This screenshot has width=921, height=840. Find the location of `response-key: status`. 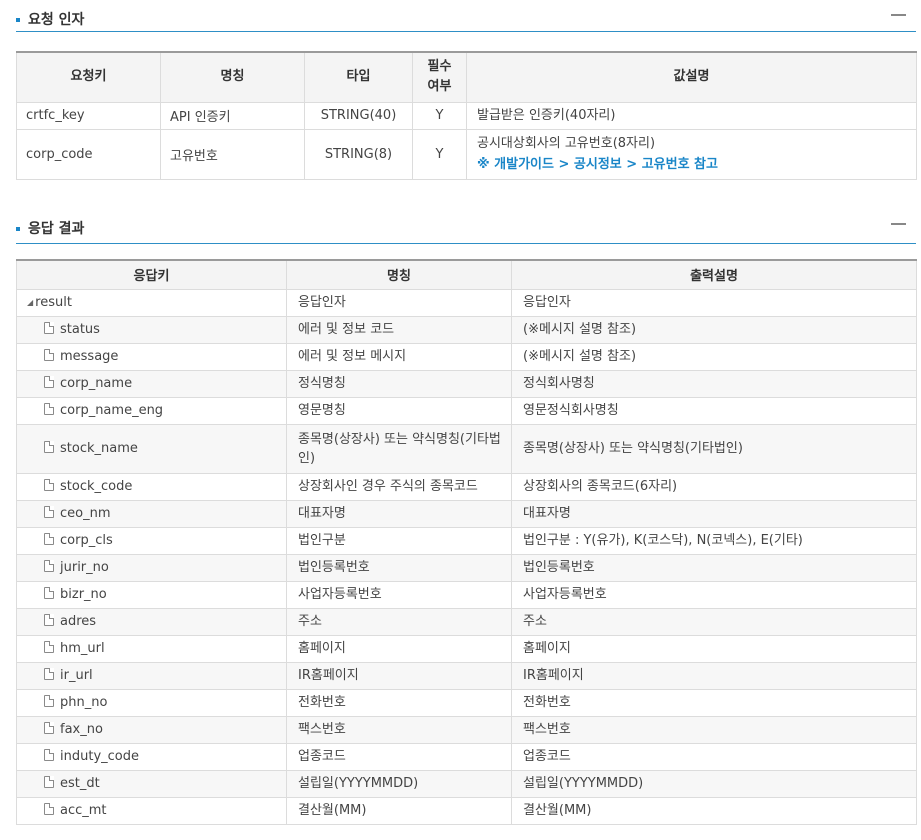

response-key: status is located at coordinates (80, 329).